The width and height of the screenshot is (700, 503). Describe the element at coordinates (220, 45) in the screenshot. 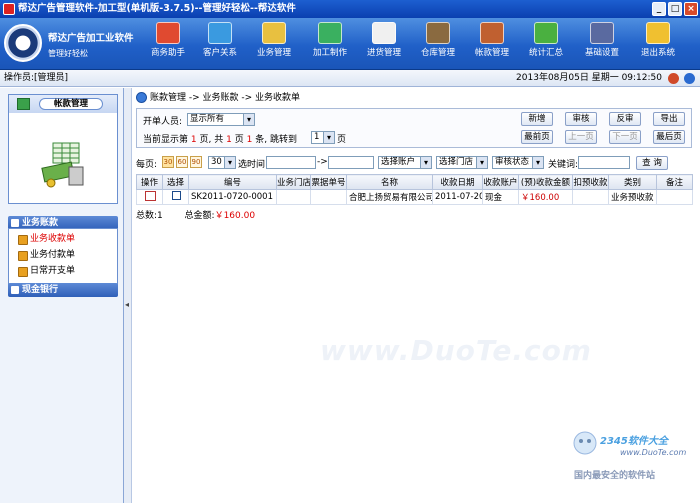

I see `toolbar-customer-relations: 客户关系` at that location.